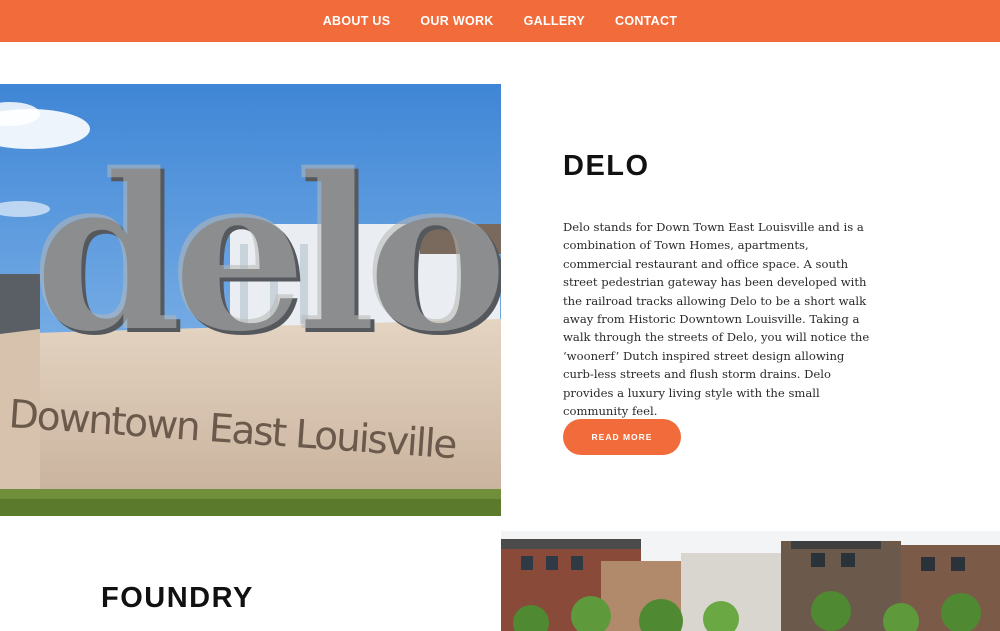 This screenshot has width=1000, height=631. What do you see at coordinates (500, 21) in the screenshot?
I see `main-nav: ABOUT US OUR WORK GALLERY CONTACT` at bounding box center [500, 21].